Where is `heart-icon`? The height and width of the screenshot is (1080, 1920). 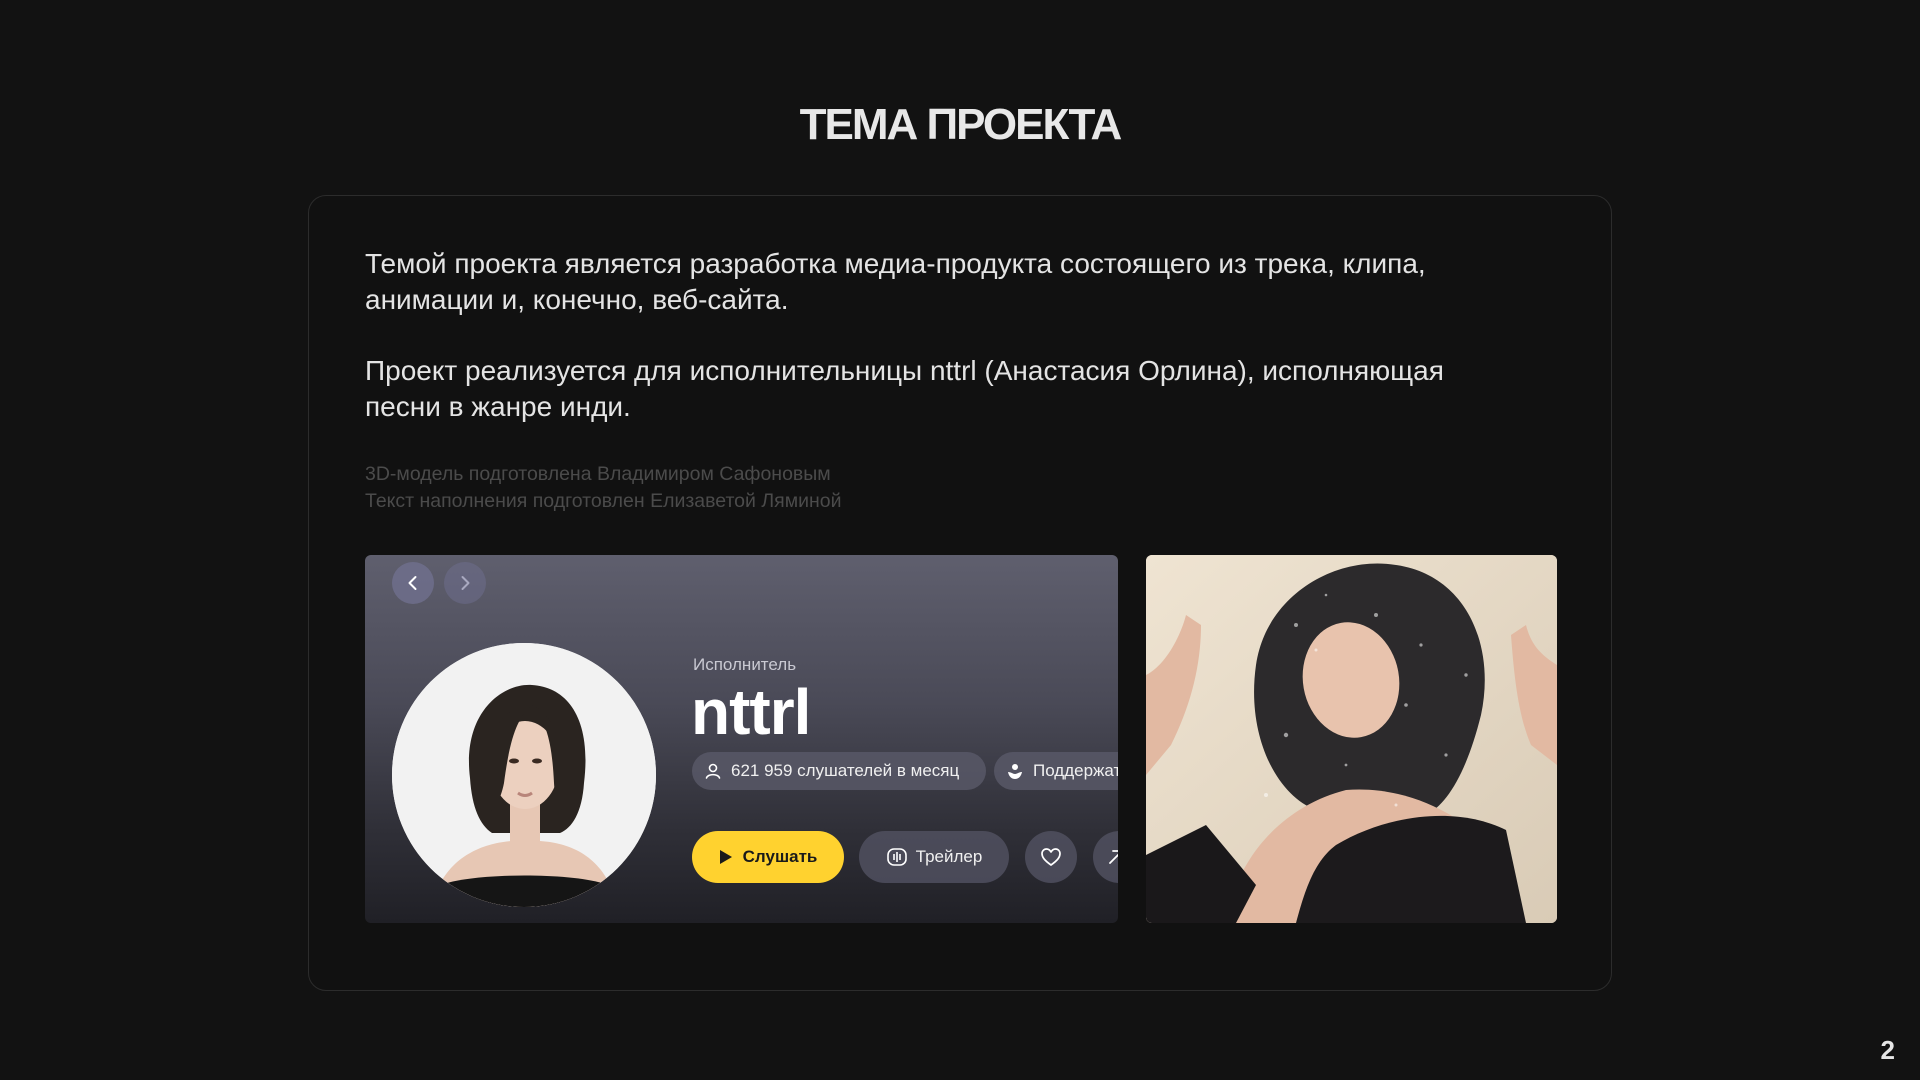 heart-icon is located at coordinates (1051, 857).